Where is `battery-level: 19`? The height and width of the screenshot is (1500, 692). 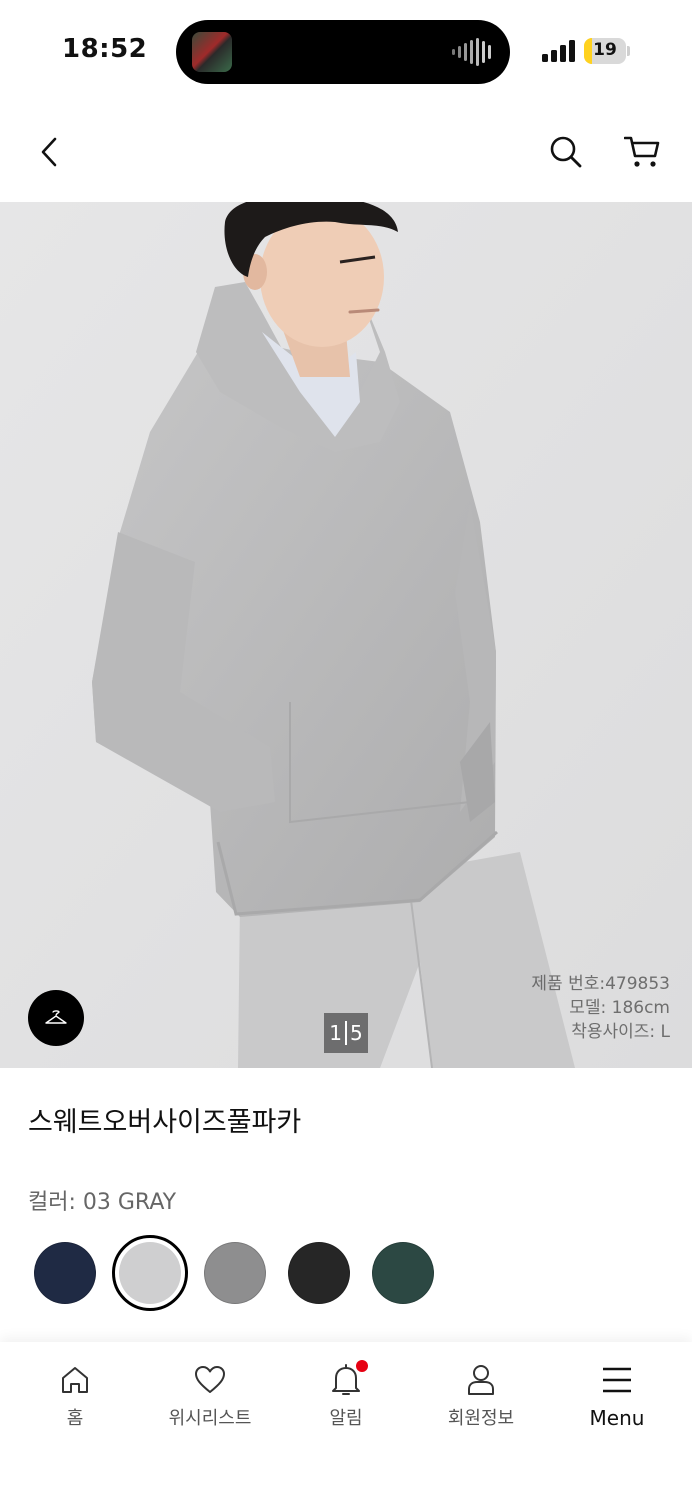
battery-level: 19 is located at coordinates (605, 50).